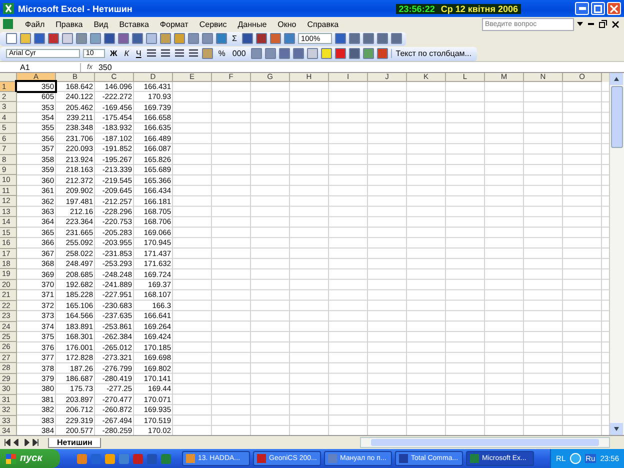 This screenshot has height=468, width=624. I want to click on tray-icon, so click(575, 458).